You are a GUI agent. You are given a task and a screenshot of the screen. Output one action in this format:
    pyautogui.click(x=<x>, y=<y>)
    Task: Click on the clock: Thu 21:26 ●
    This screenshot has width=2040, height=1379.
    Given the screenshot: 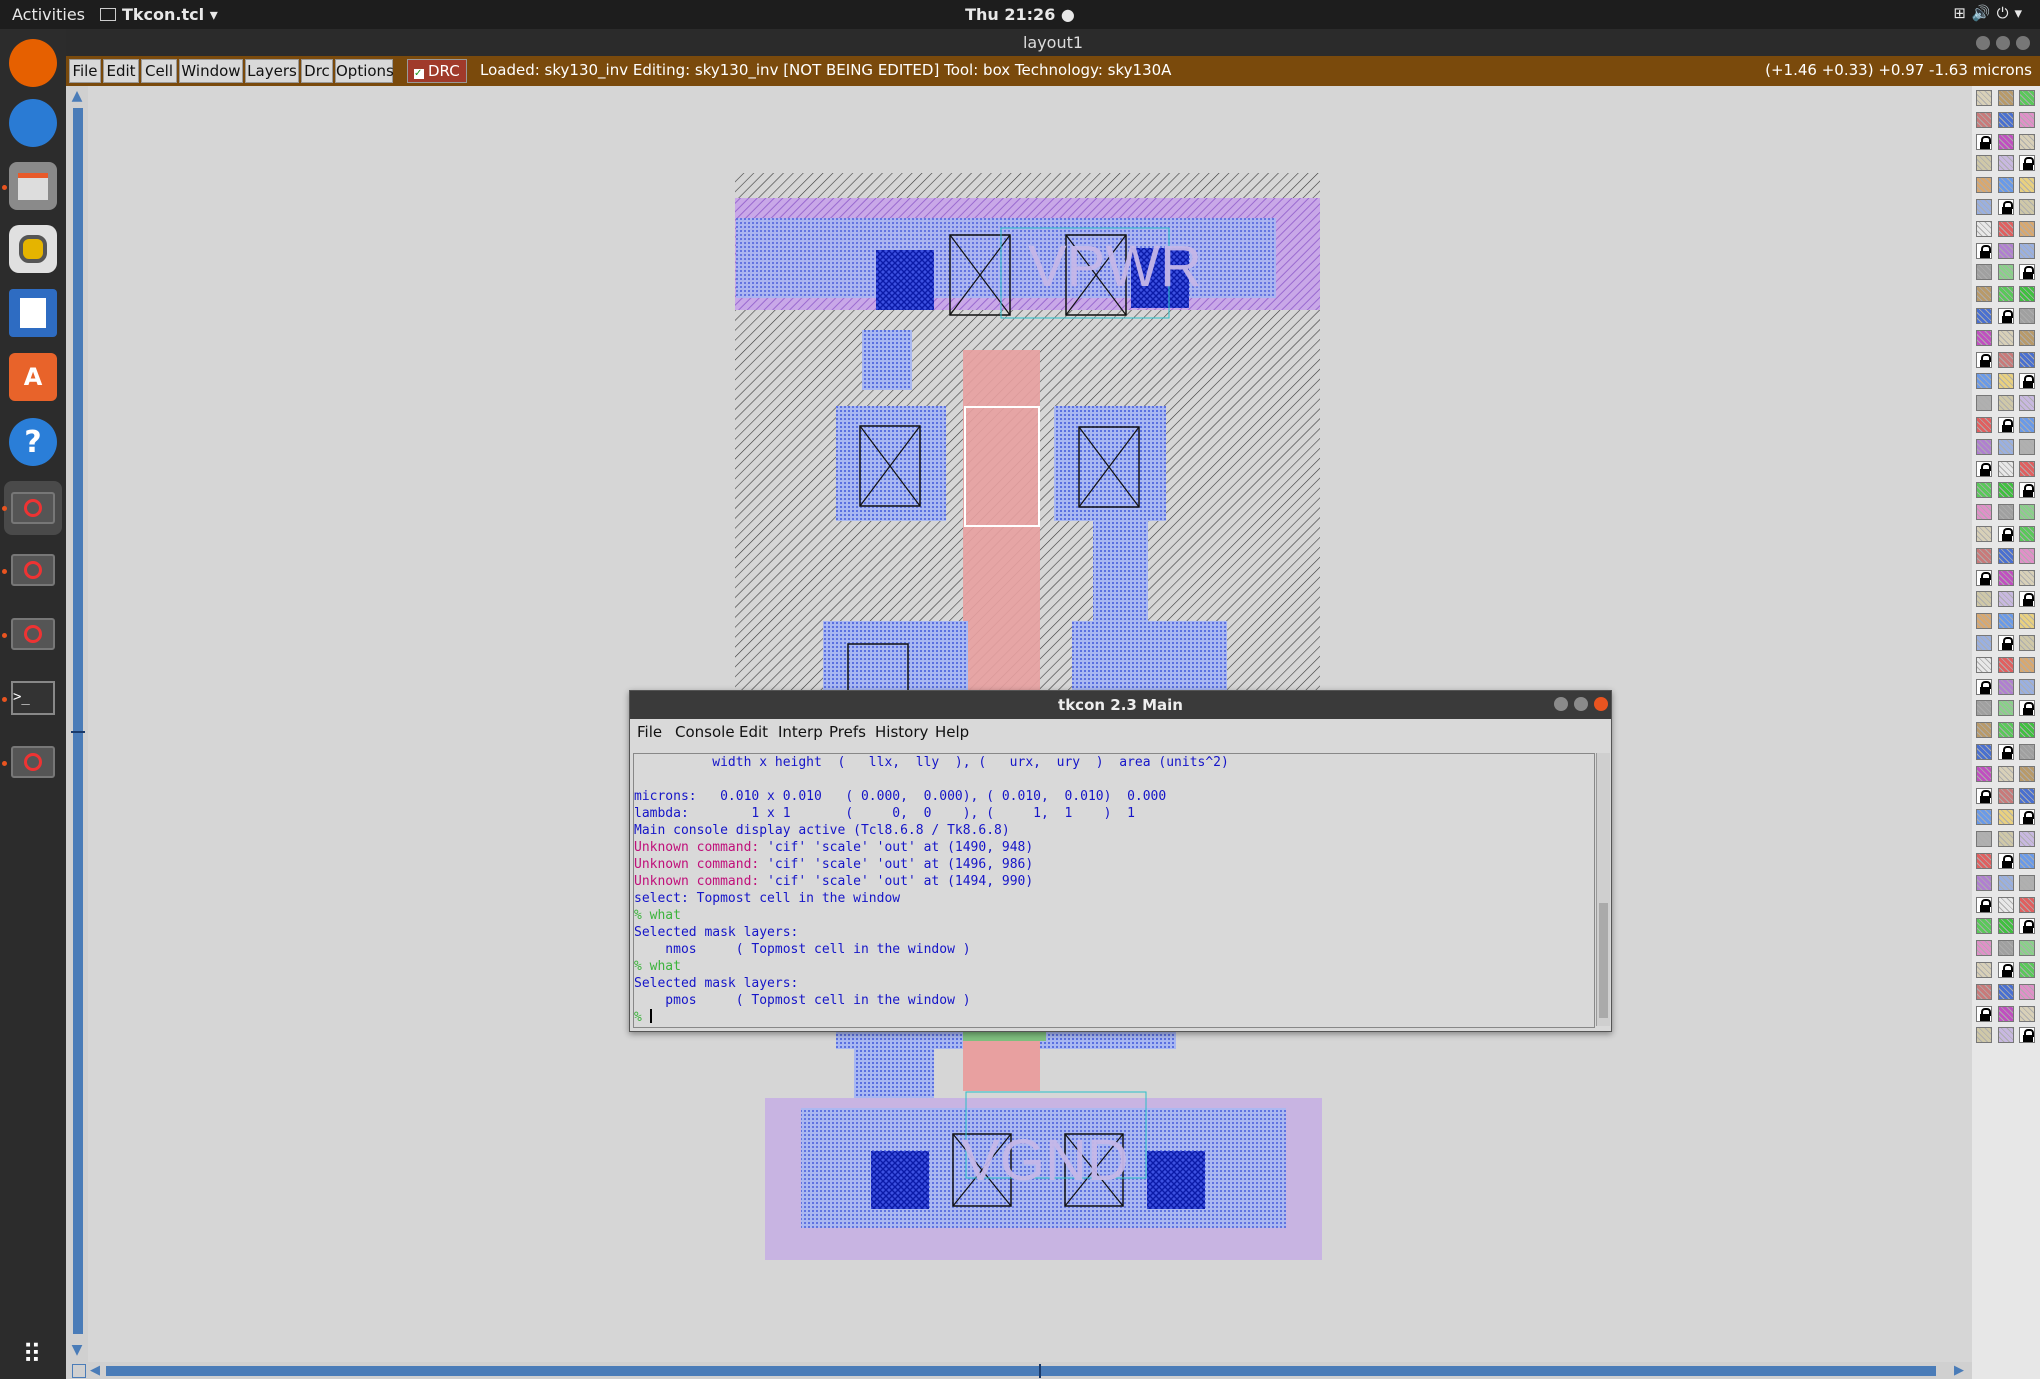 What is the action you would take?
    pyautogui.click(x=1020, y=14)
    